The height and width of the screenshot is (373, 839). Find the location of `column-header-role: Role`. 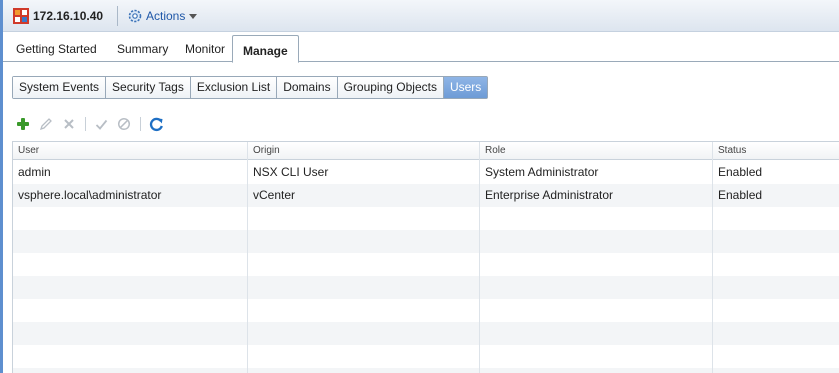

column-header-role: Role is located at coordinates (493, 151).